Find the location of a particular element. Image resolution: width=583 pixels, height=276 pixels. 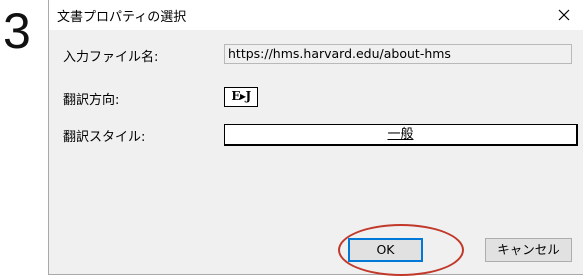

filename-label: 入力ファイル名: is located at coordinates (111, 57).